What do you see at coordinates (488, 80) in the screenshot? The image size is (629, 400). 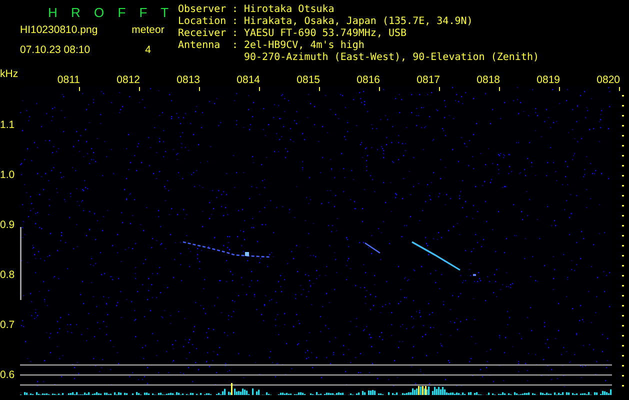 I see `time-tick-label: 0818` at bounding box center [488, 80].